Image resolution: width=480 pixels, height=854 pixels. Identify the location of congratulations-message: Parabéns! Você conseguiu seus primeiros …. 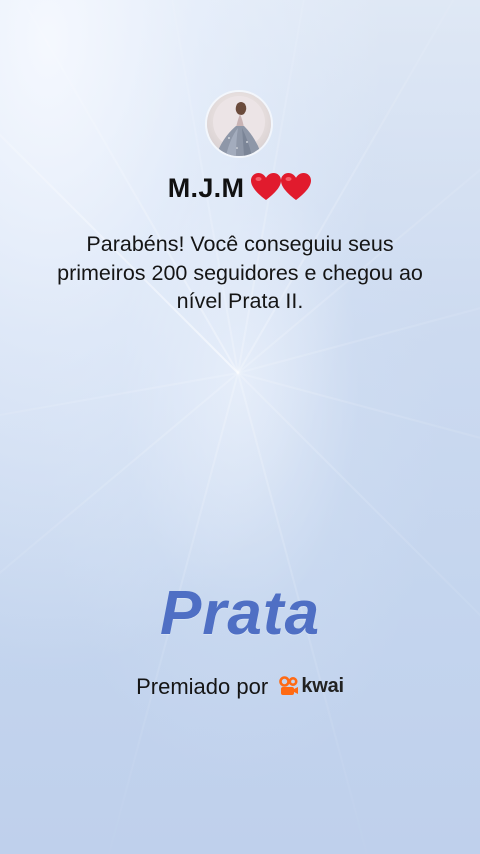
(240, 272).